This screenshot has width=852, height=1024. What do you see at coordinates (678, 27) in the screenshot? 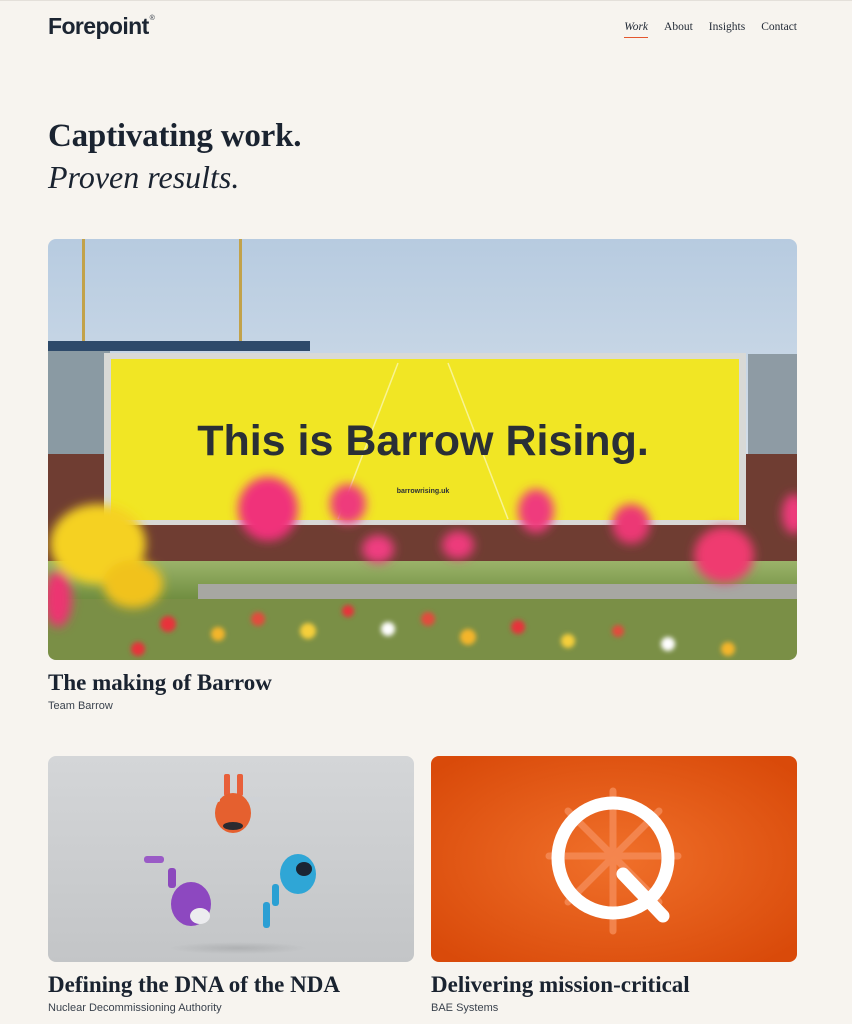
I see `nav-link-about: About` at bounding box center [678, 27].